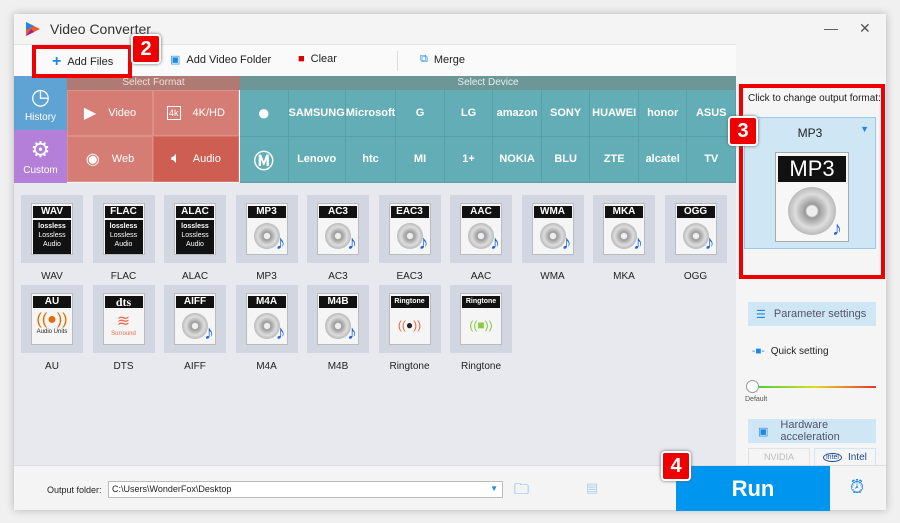 The image size is (900, 523). What do you see at coordinates (409, 212) in the screenshot?
I see `icon-text: EAC3` at bounding box center [409, 212].